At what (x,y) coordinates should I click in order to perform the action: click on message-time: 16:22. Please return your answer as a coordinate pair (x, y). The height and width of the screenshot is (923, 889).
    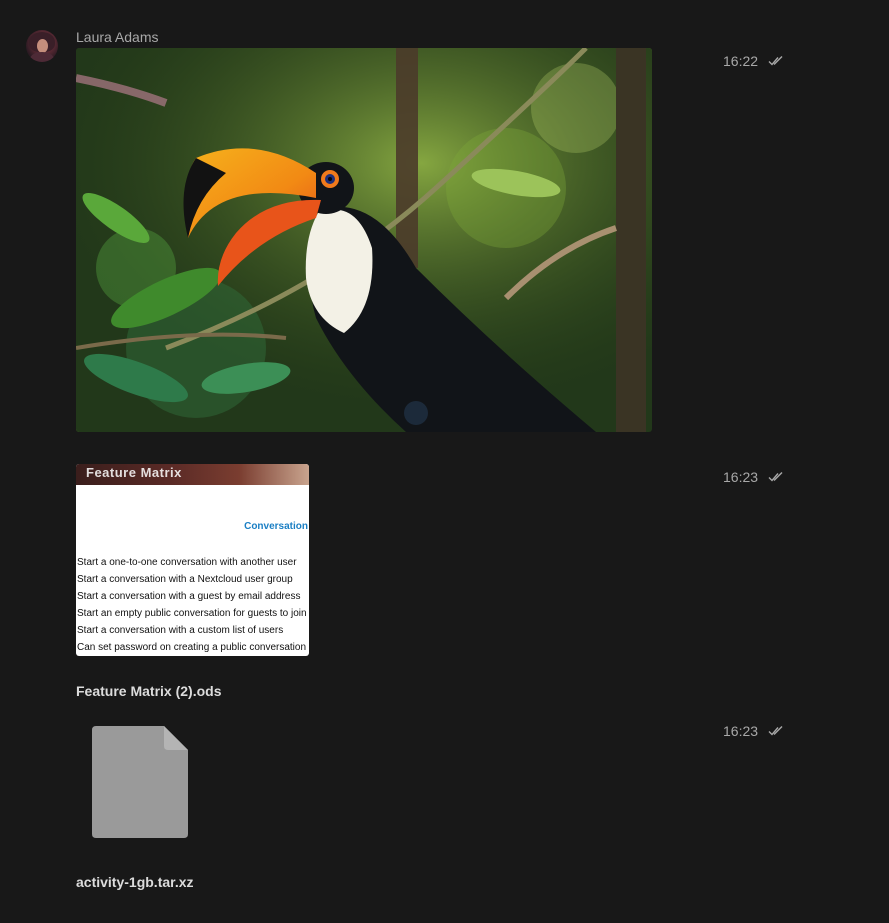
    Looking at the image, I should click on (741, 61).